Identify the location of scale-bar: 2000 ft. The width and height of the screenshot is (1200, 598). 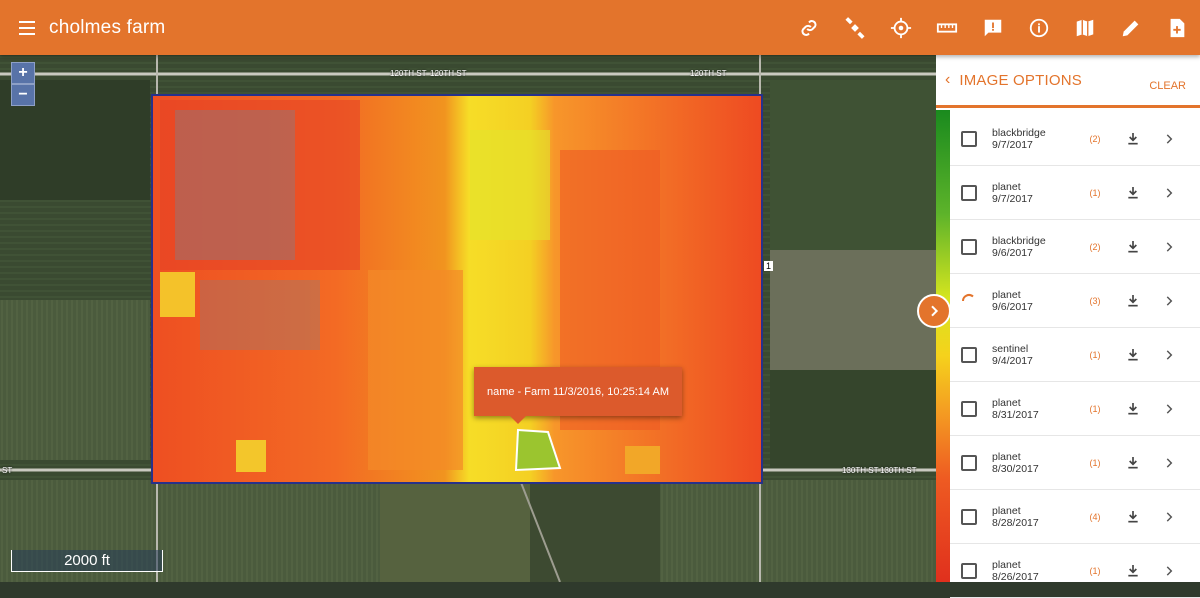
(87, 561).